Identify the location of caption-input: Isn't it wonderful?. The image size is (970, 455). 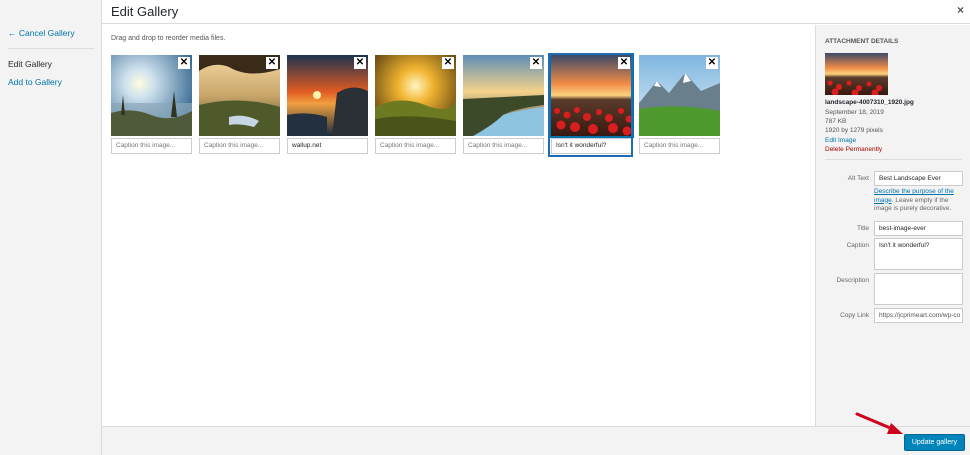
(591, 146).